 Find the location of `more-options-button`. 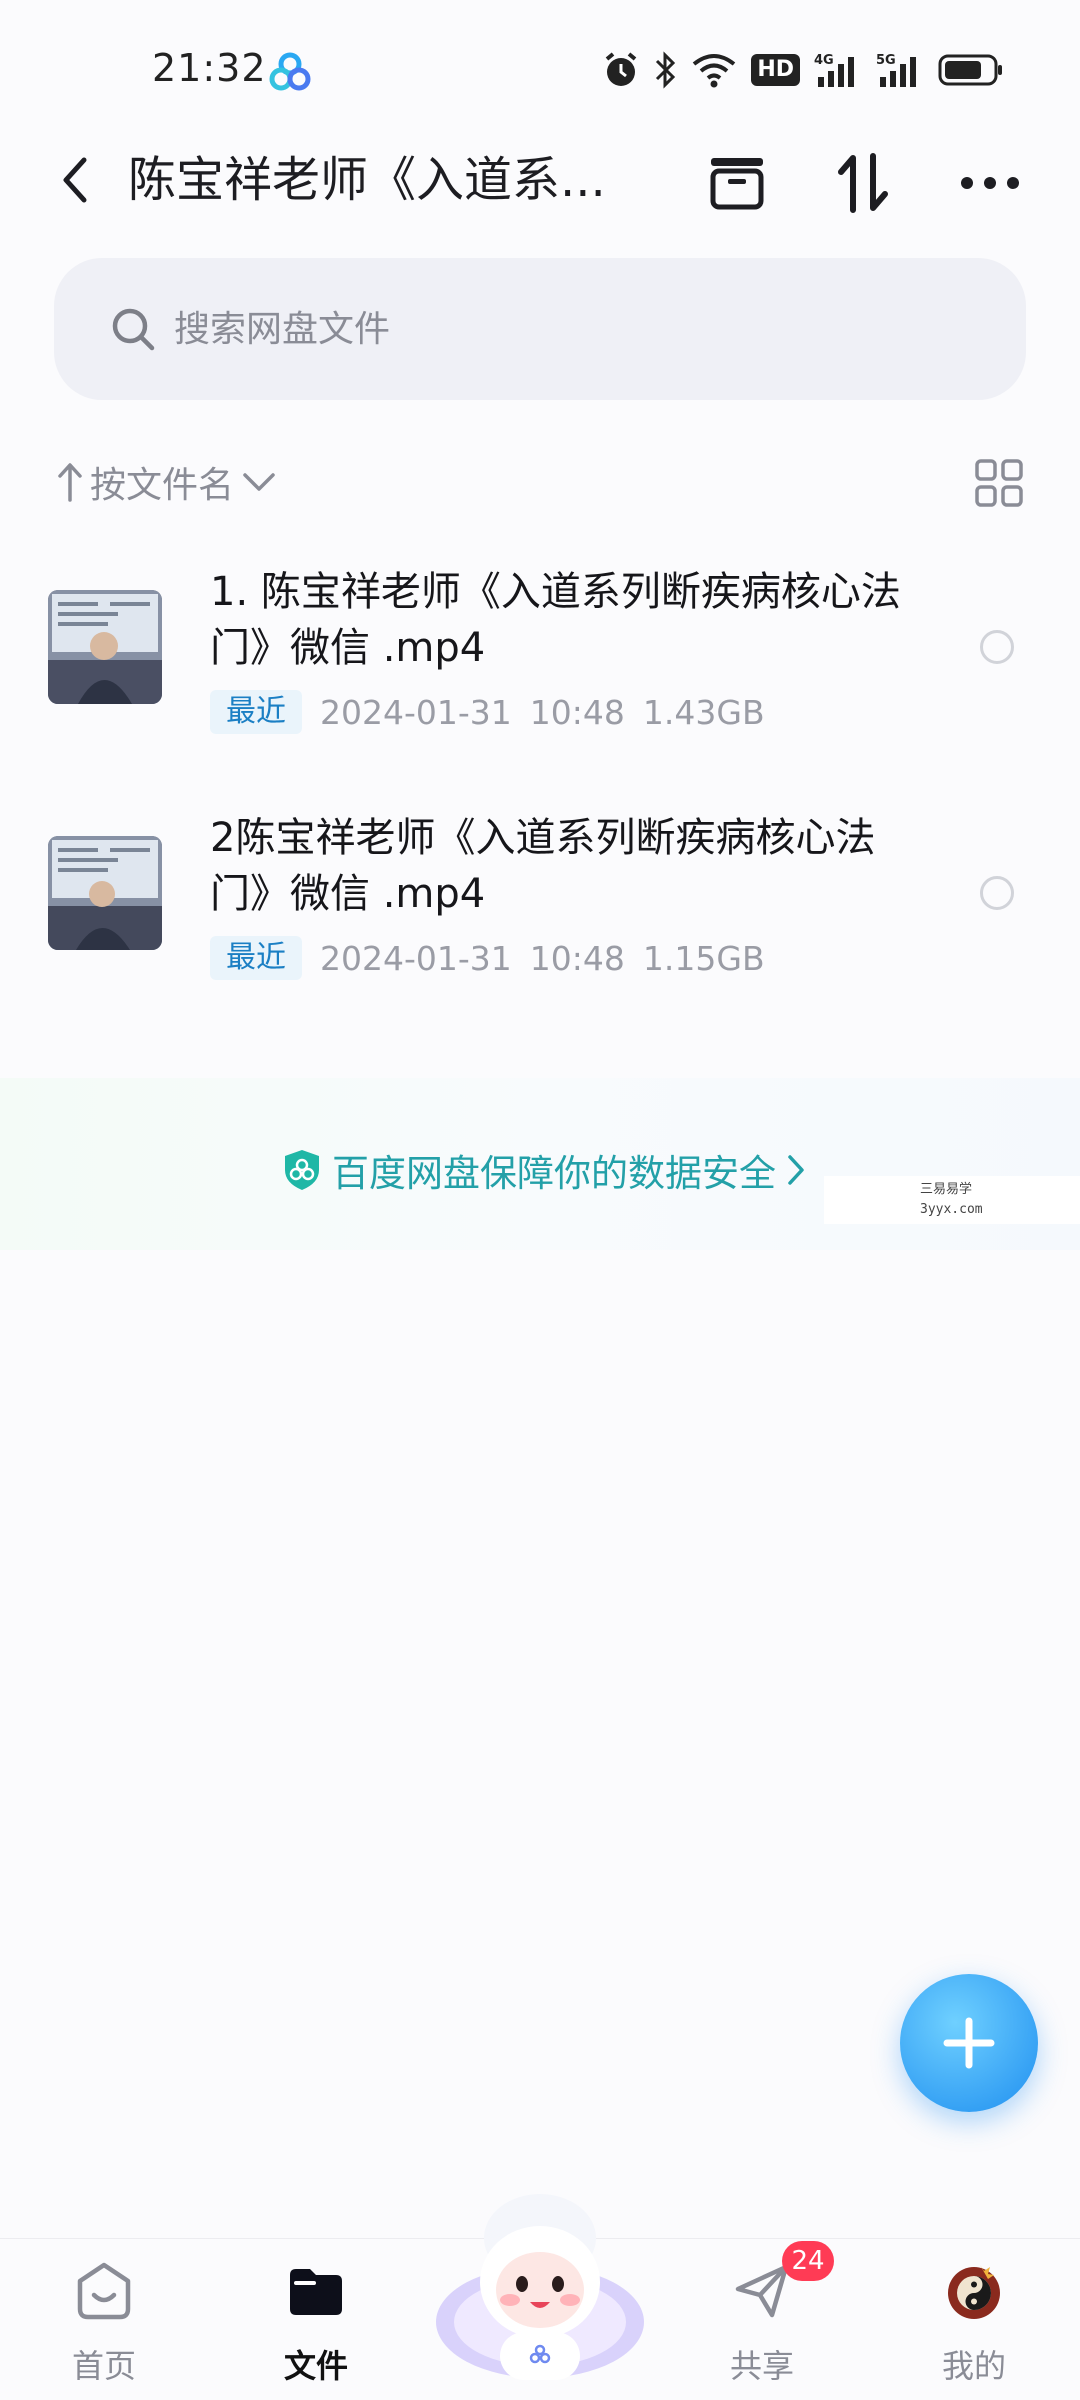

more-options-button is located at coordinates (990, 183).